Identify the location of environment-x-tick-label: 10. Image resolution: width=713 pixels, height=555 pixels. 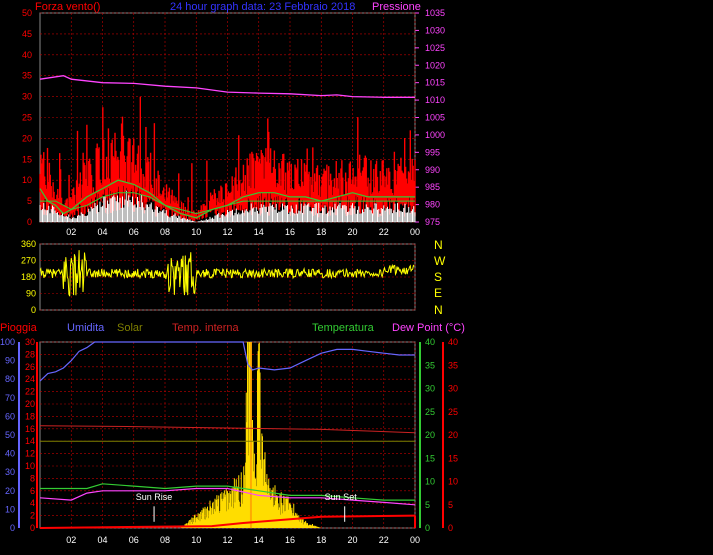
(196, 540).